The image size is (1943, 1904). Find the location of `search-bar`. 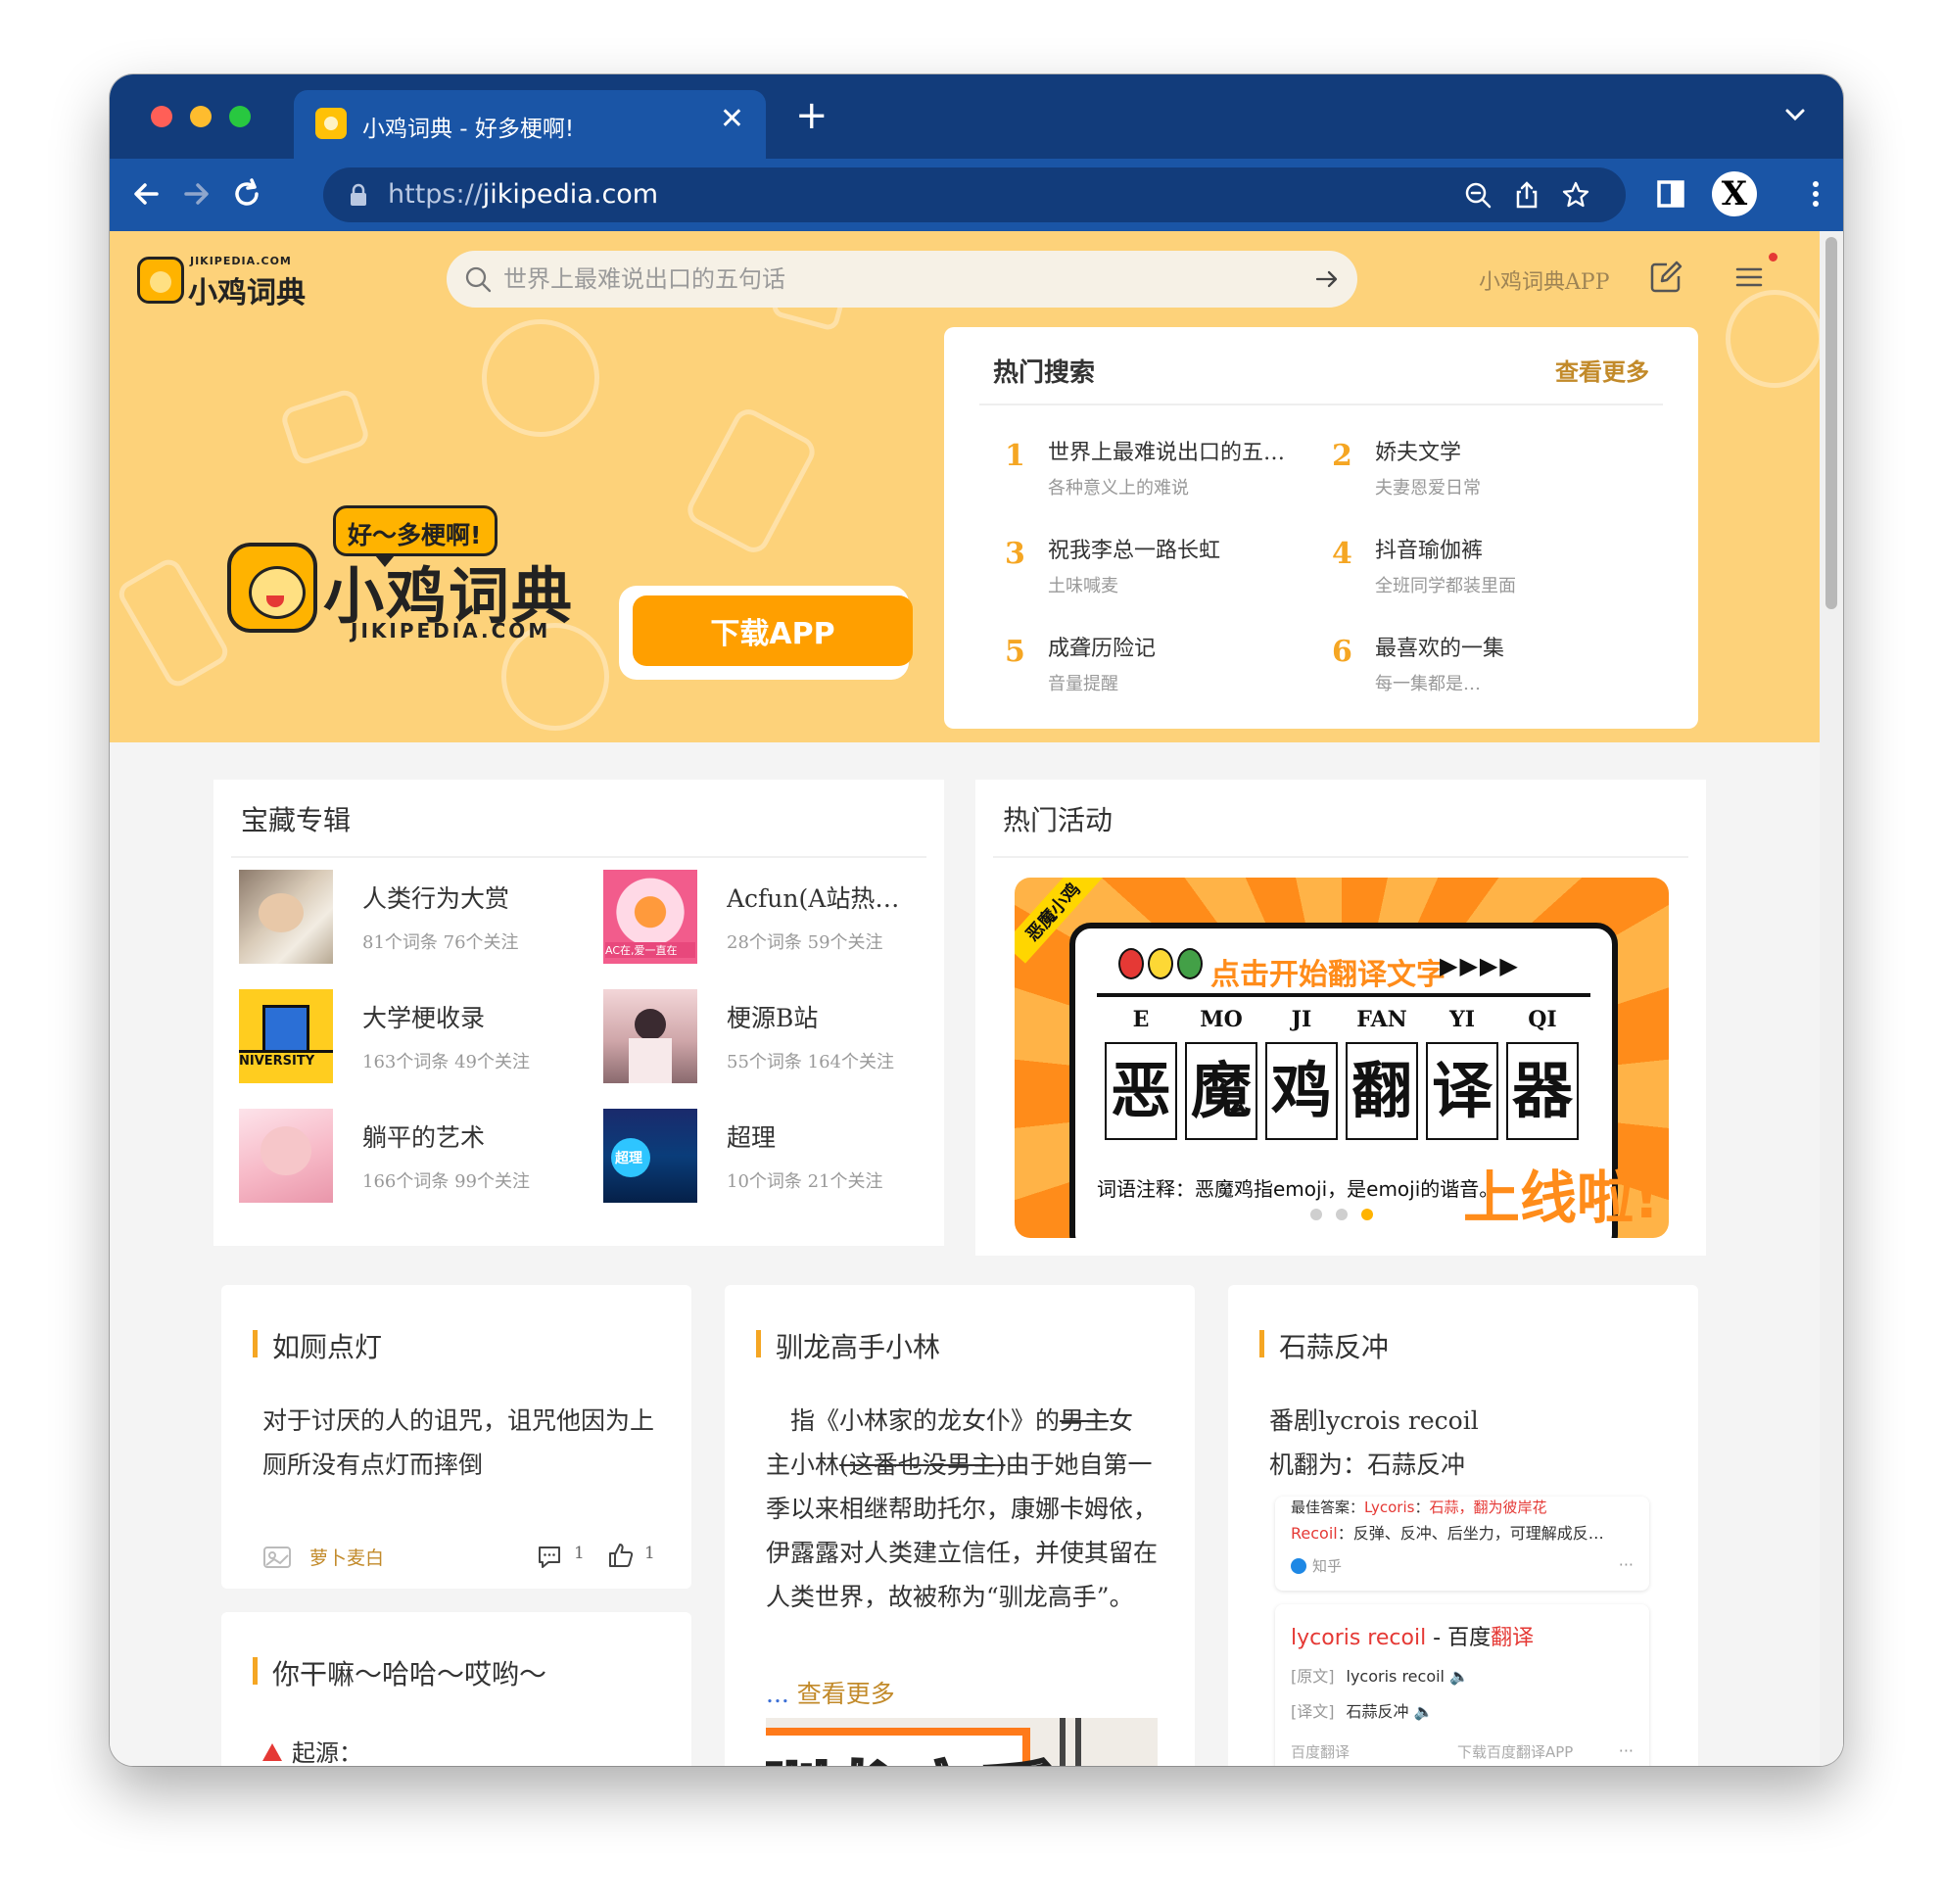

search-bar is located at coordinates (902, 279).